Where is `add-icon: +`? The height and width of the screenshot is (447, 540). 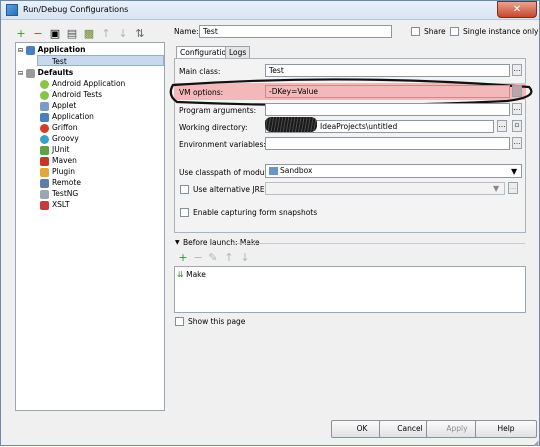
add-icon: + is located at coordinates (21, 34).